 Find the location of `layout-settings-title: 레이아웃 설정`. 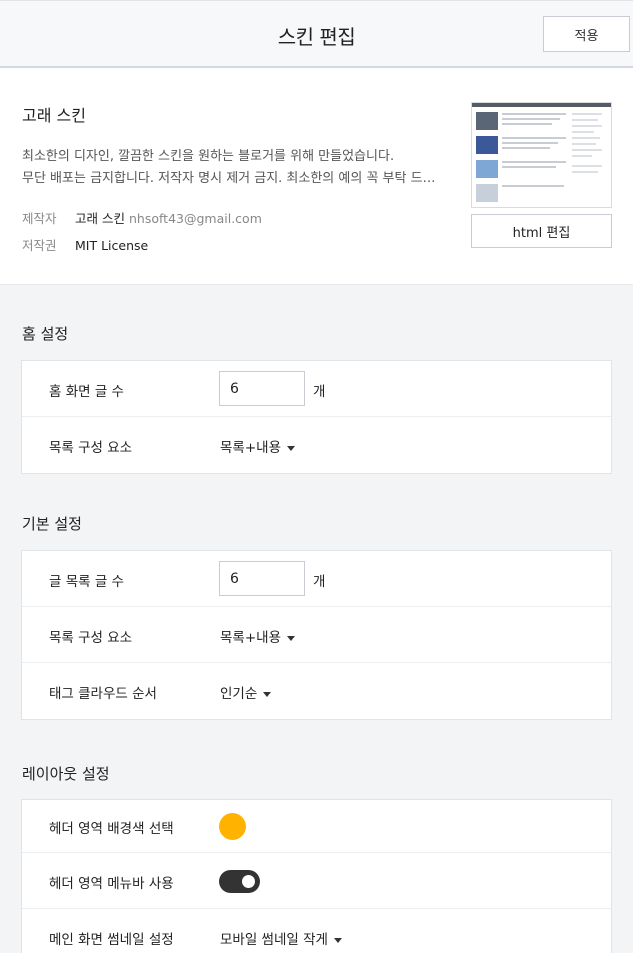

layout-settings-title: 레이아웃 설정 is located at coordinates (66, 774).